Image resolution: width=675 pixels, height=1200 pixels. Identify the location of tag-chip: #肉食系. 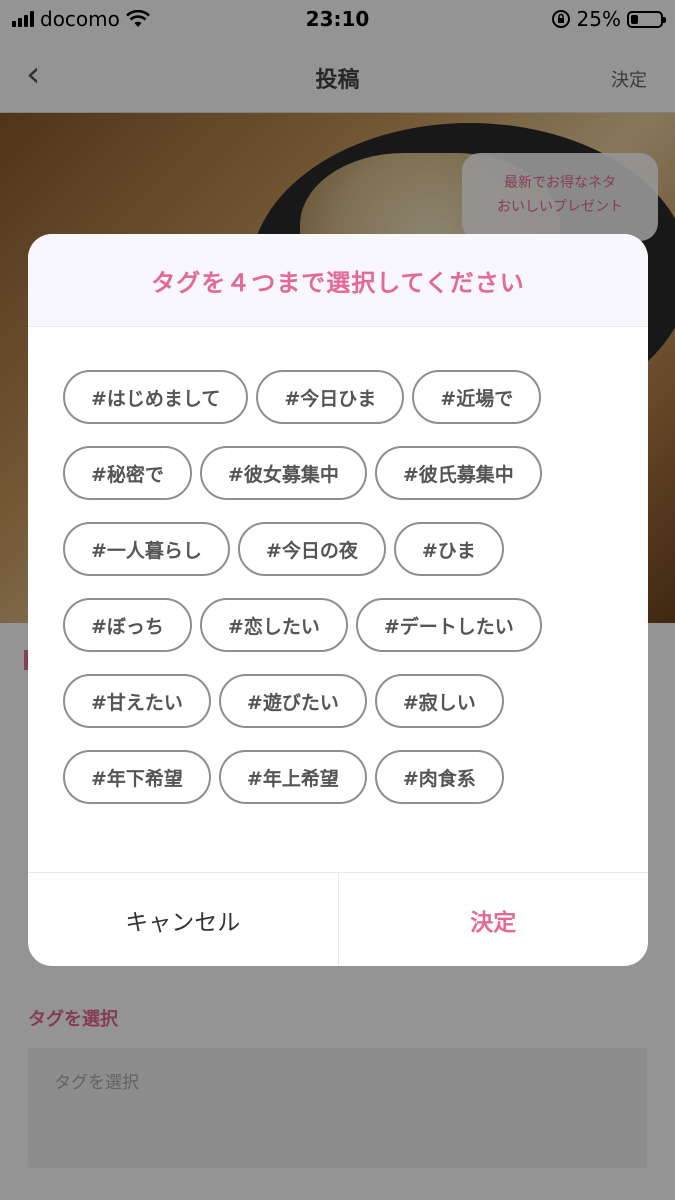
(439, 777).